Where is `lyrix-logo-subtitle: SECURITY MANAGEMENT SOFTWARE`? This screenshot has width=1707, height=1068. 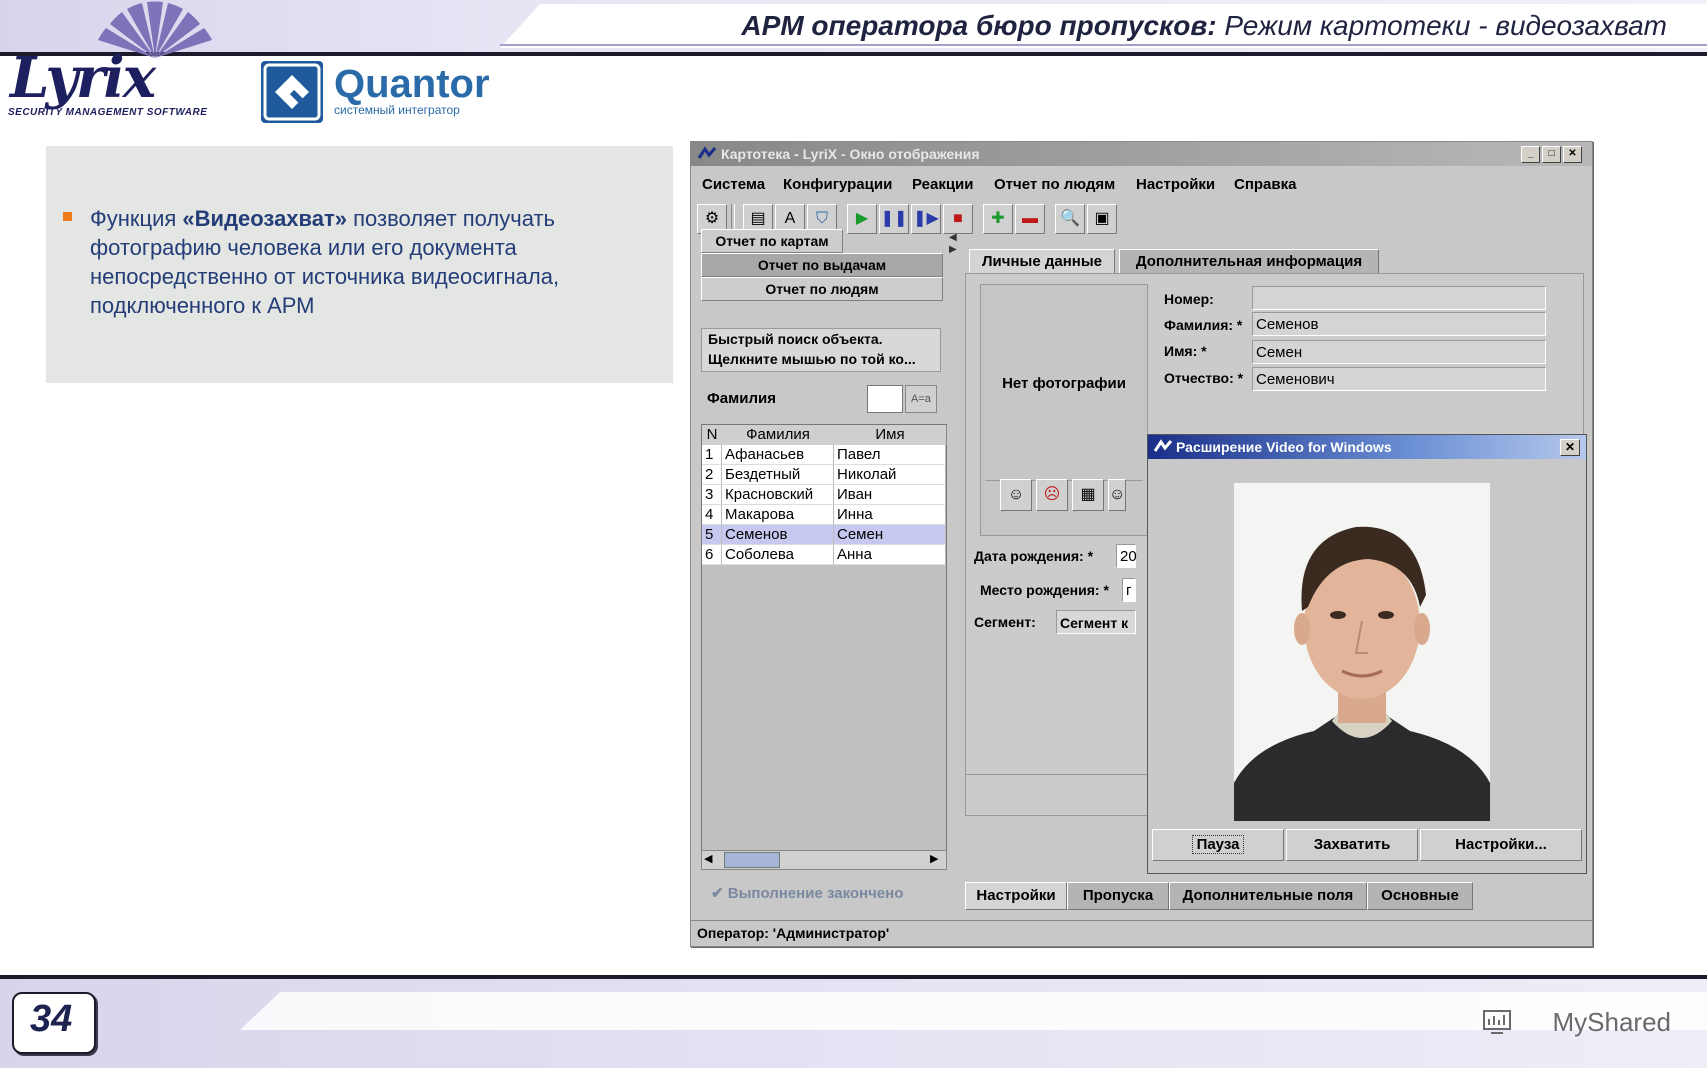 lyrix-logo-subtitle: SECURITY MANAGEMENT SOFTWARE is located at coordinates (108, 112).